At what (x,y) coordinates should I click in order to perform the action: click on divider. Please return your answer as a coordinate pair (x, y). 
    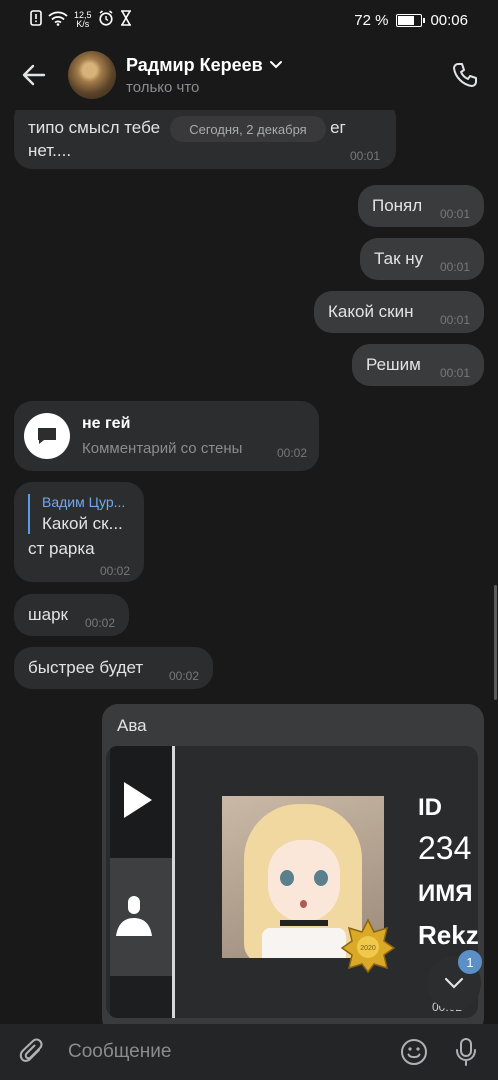
    Looking at the image, I should click on (173, 882).